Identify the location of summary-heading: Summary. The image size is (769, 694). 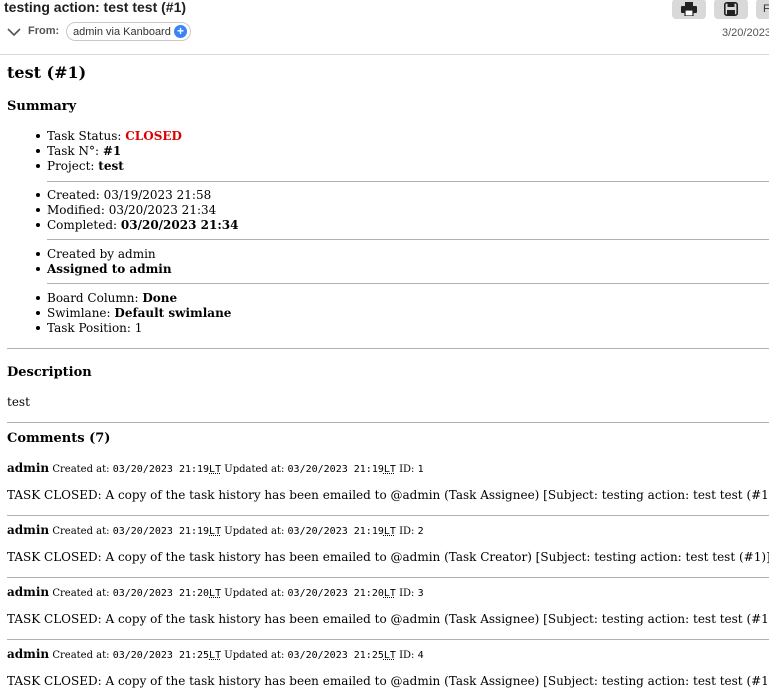
(42, 106).